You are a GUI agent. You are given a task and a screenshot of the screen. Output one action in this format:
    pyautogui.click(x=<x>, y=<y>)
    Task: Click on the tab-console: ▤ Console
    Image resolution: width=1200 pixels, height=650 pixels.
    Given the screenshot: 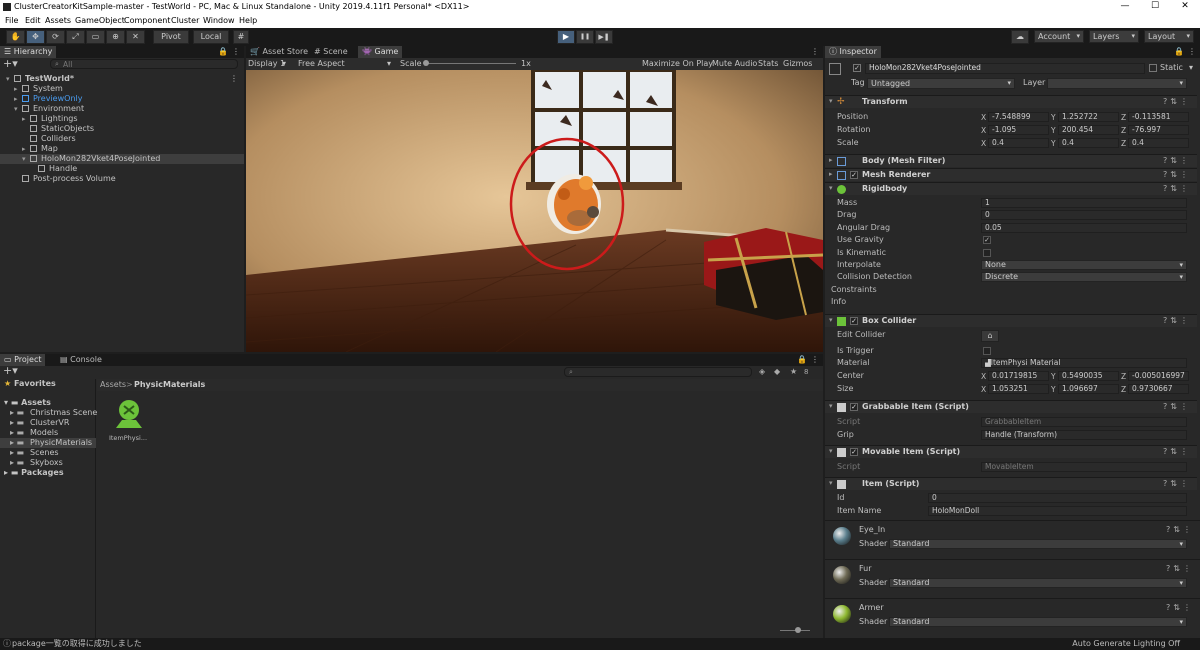 What is the action you would take?
    pyautogui.click(x=81, y=360)
    